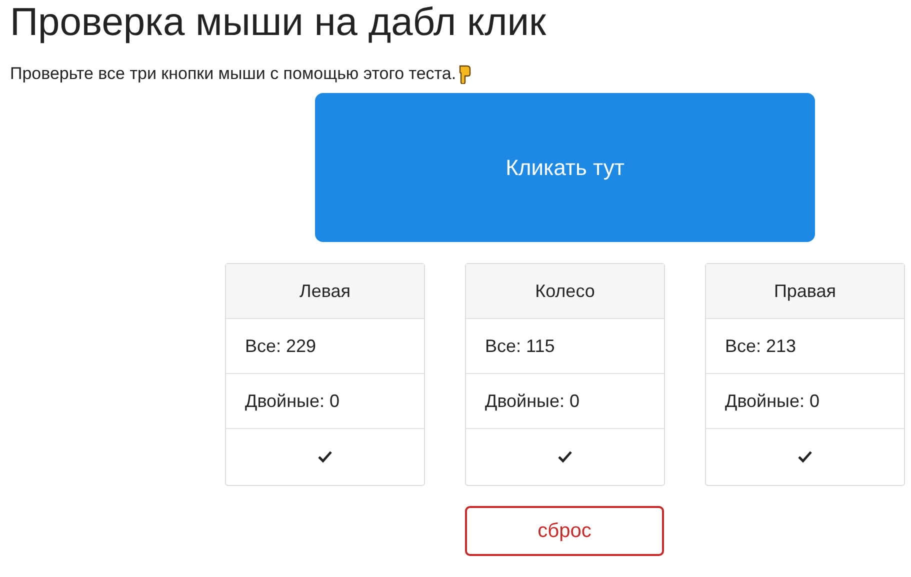 The height and width of the screenshot is (577, 911). Describe the element at coordinates (564, 531) in the screenshot. I see `reset-button: сброс` at that location.